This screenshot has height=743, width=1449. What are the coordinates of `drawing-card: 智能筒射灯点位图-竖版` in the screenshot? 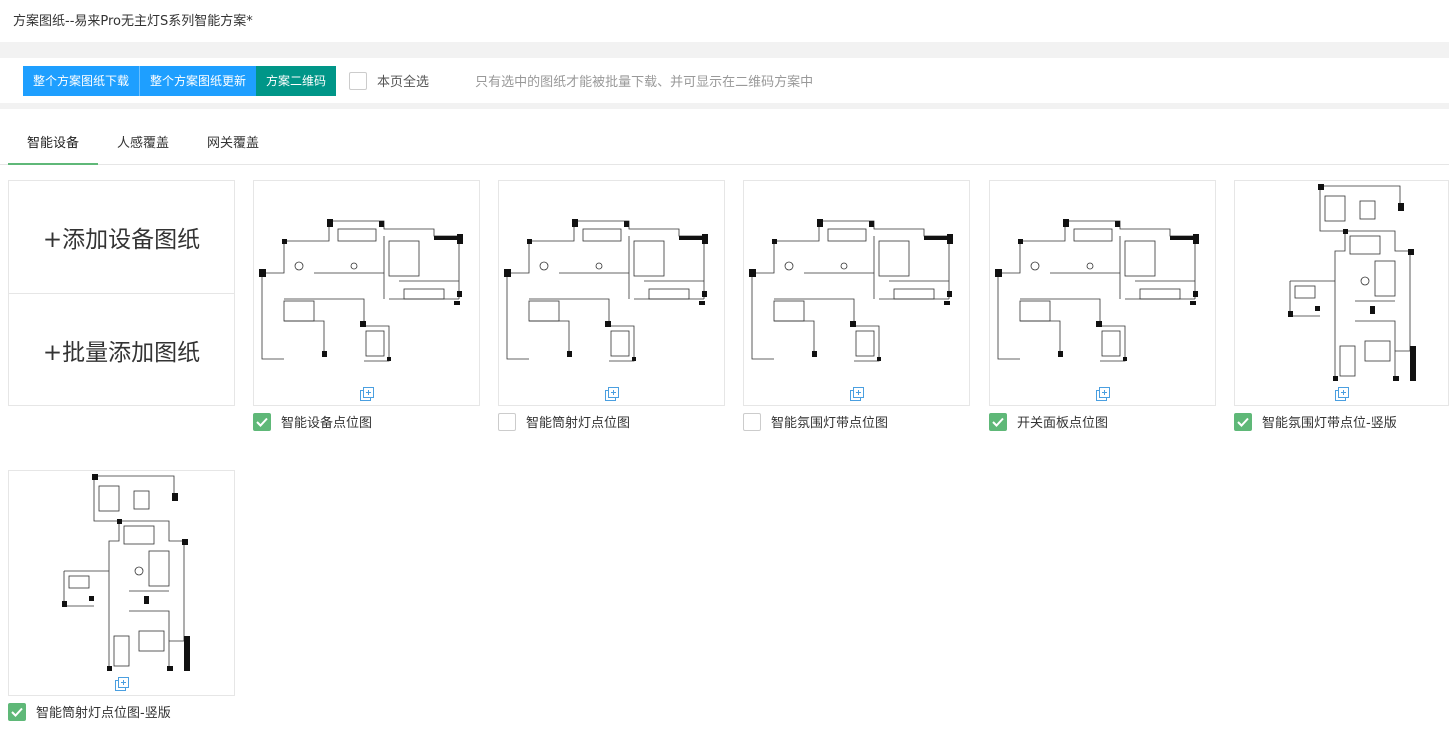 It's located at (121, 595).